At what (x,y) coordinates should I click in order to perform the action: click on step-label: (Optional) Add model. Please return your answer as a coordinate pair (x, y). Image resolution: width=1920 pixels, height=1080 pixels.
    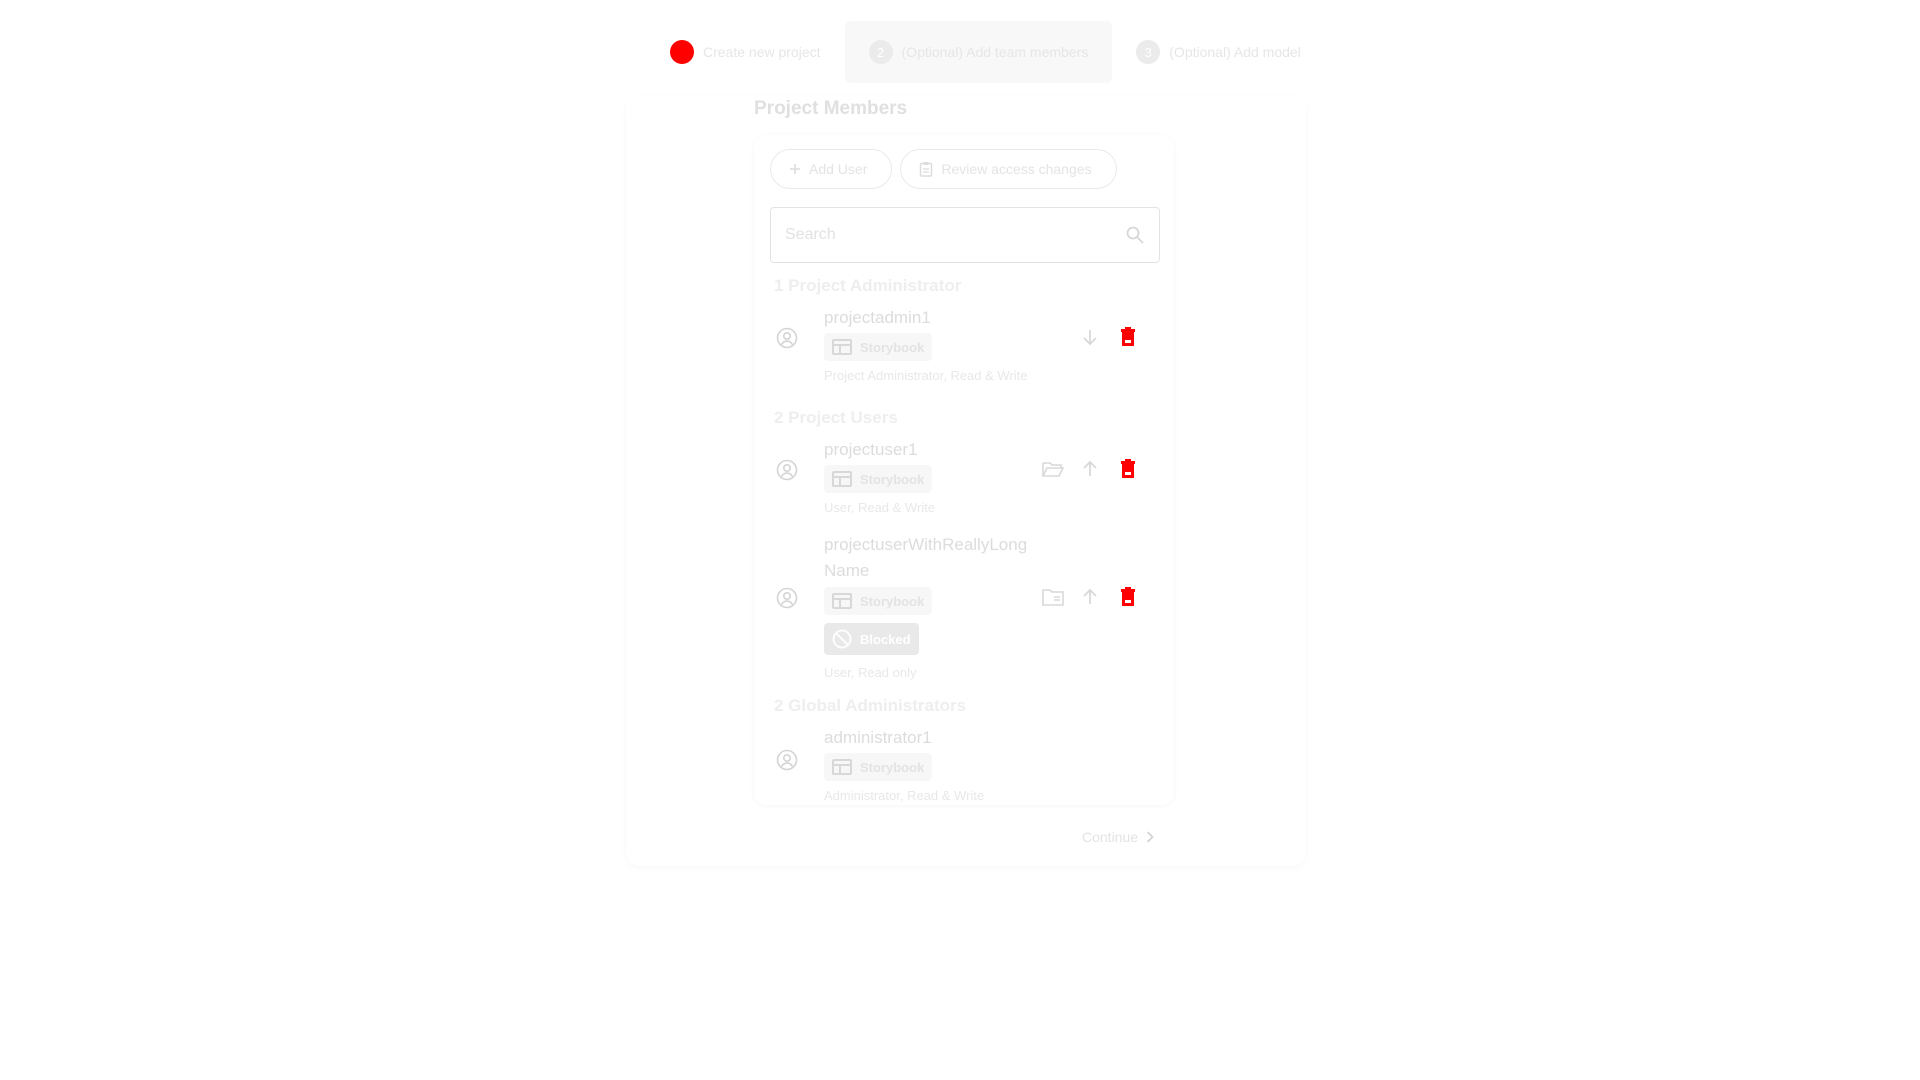
    Looking at the image, I should click on (1235, 52).